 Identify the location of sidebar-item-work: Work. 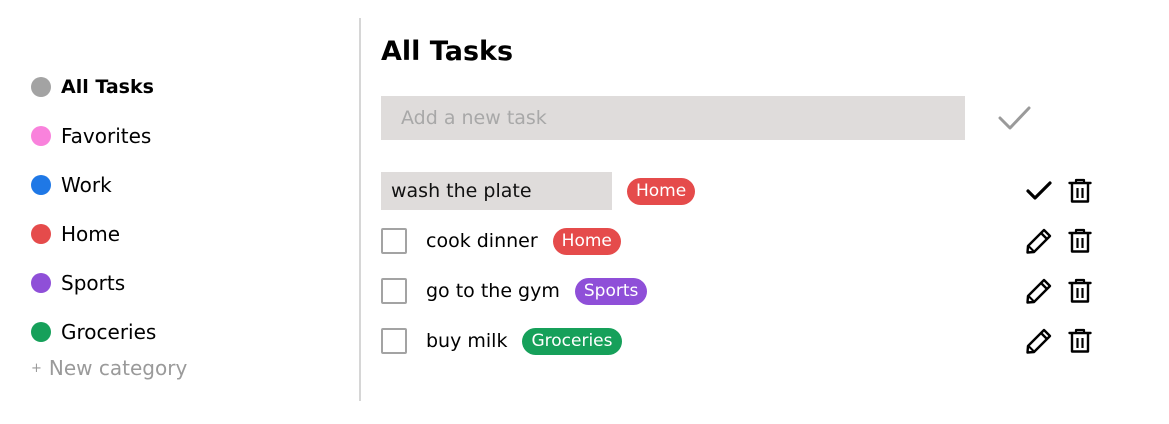
(93, 184).